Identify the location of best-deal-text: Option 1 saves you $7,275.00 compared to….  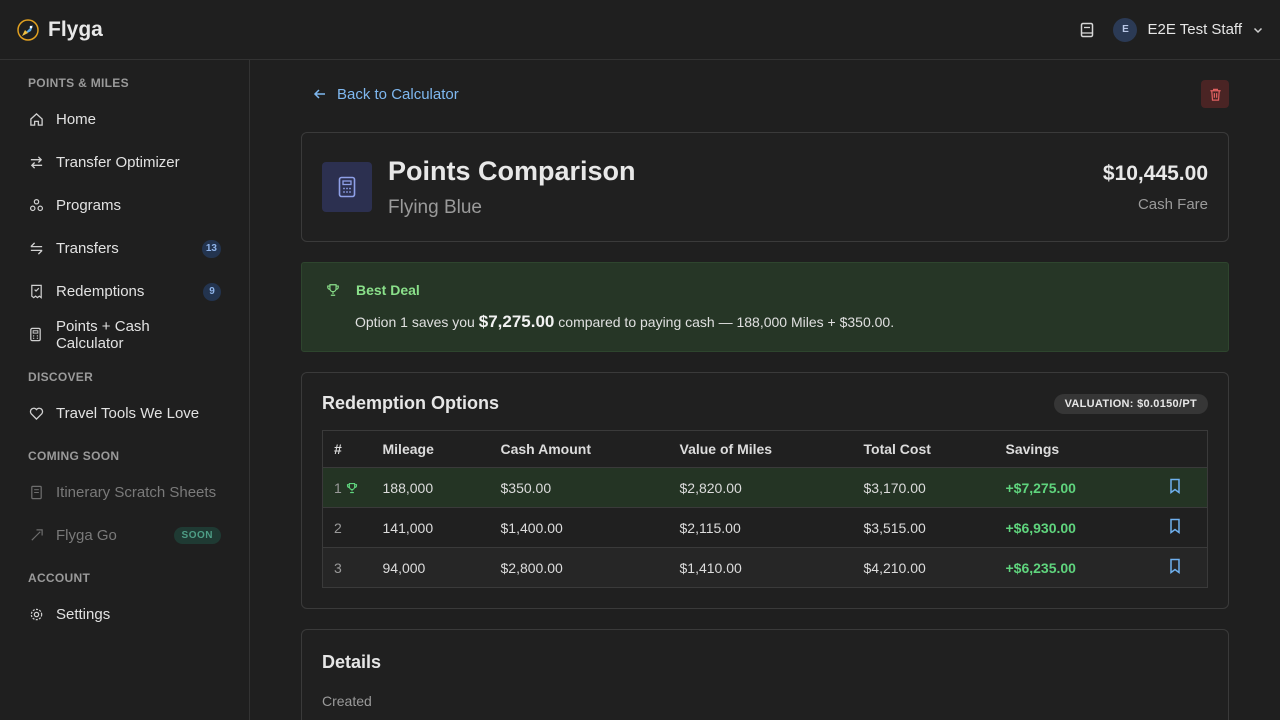
(779, 322).